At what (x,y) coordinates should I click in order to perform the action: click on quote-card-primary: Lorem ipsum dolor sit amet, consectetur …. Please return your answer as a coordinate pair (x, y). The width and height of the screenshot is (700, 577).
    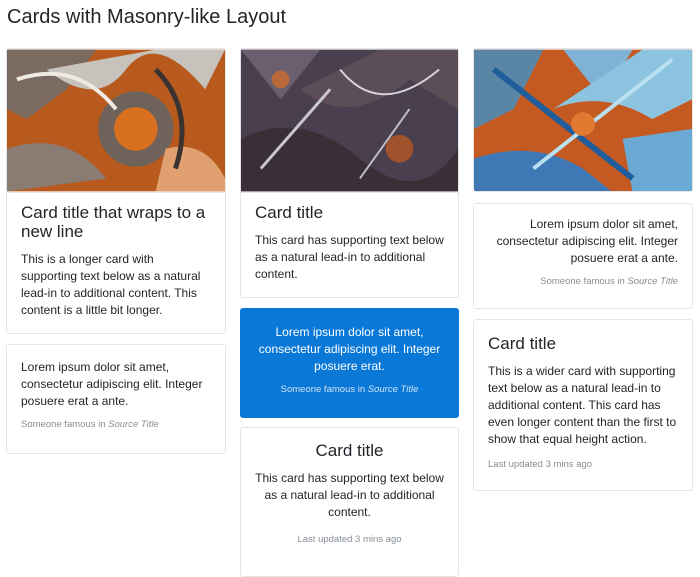
    Looking at the image, I should click on (349, 363).